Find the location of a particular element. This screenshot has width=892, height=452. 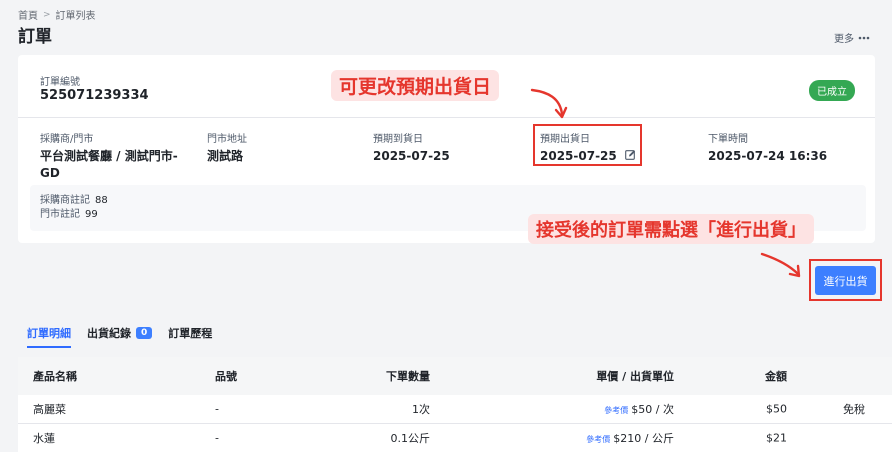

header-product-code: 品號 is located at coordinates (226, 376).